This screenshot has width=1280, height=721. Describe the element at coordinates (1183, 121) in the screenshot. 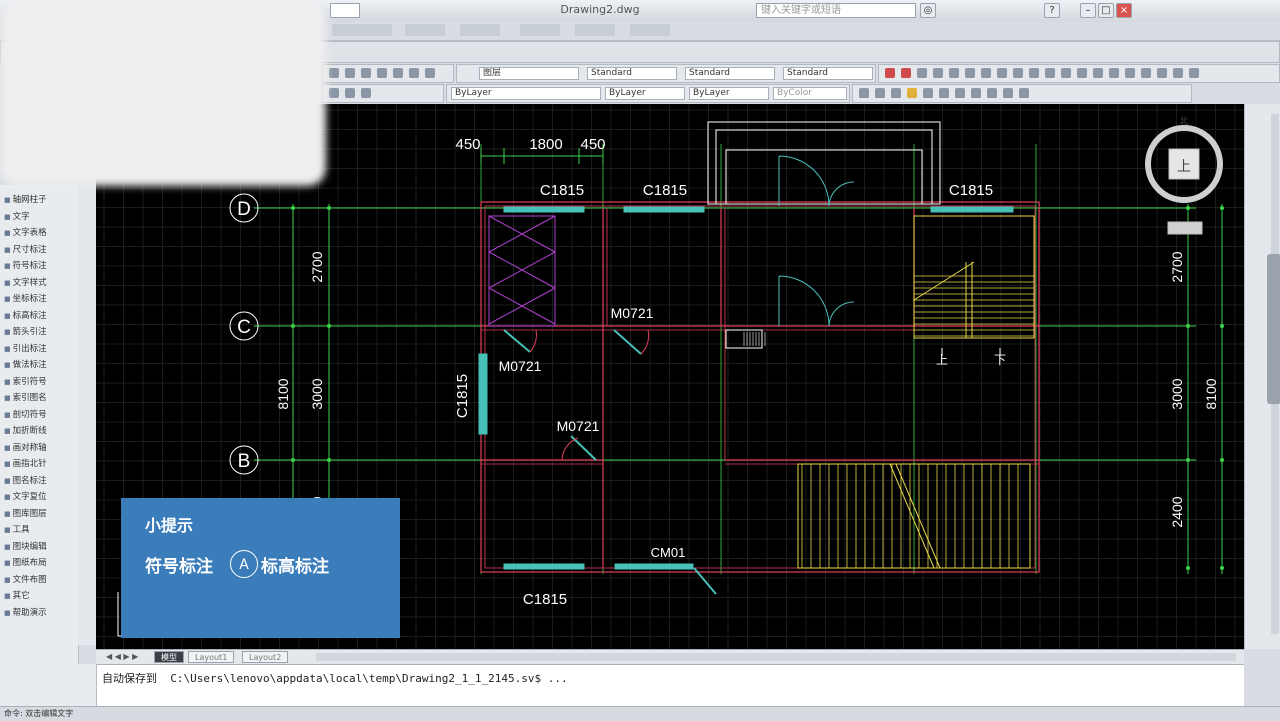

I see `viewcube-label: 北` at that location.